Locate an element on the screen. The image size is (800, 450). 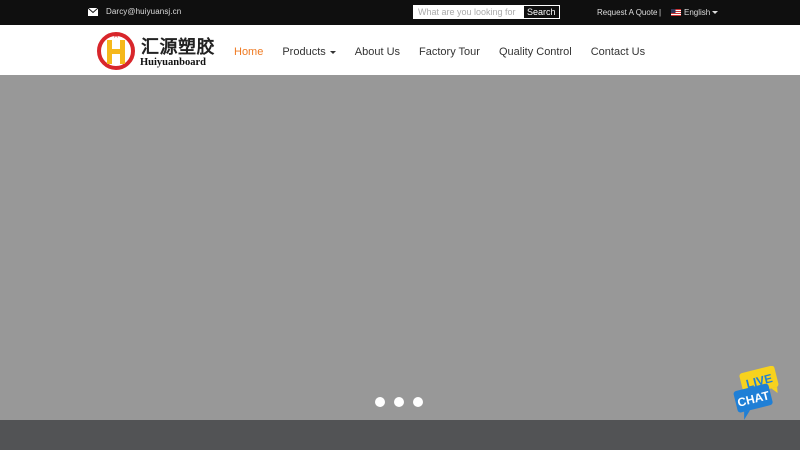
nav-products: Products is located at coordinates (309, 52).